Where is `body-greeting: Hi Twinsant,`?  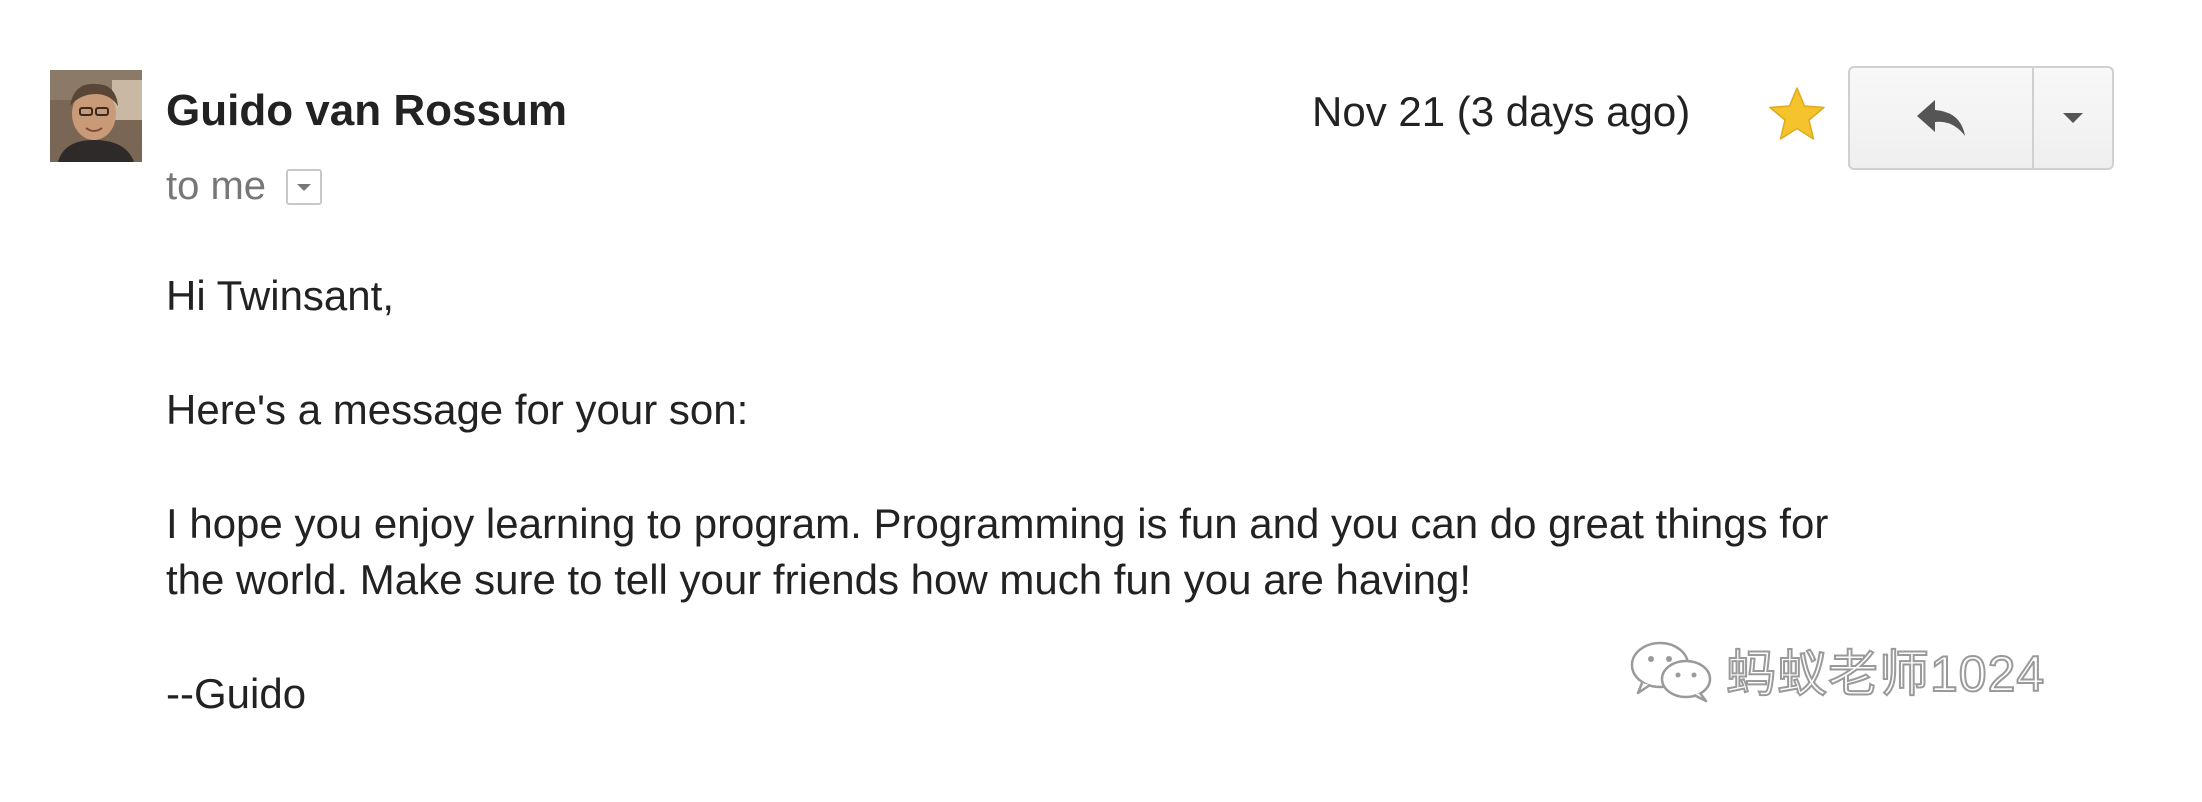 body-greeting: Hi Twinsant, is located at coordinates (280, 295).